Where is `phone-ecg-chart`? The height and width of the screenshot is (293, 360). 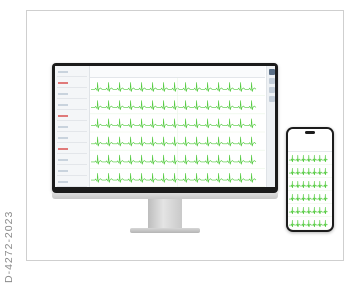 phone-ecg-chart is located at coordinates (310, 192).